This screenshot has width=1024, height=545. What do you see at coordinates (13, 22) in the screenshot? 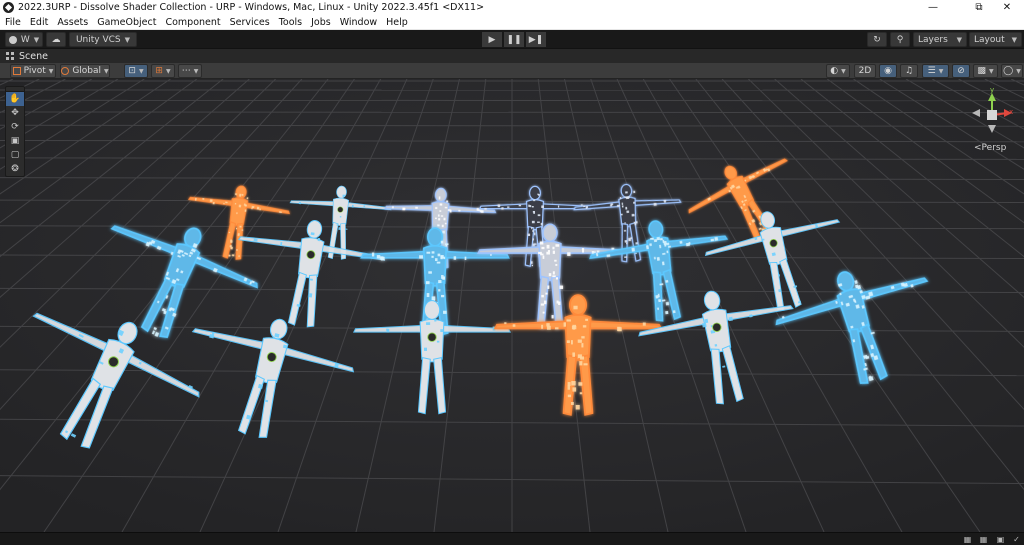
I see `menu-file: File` at bounding box center [13, 22].